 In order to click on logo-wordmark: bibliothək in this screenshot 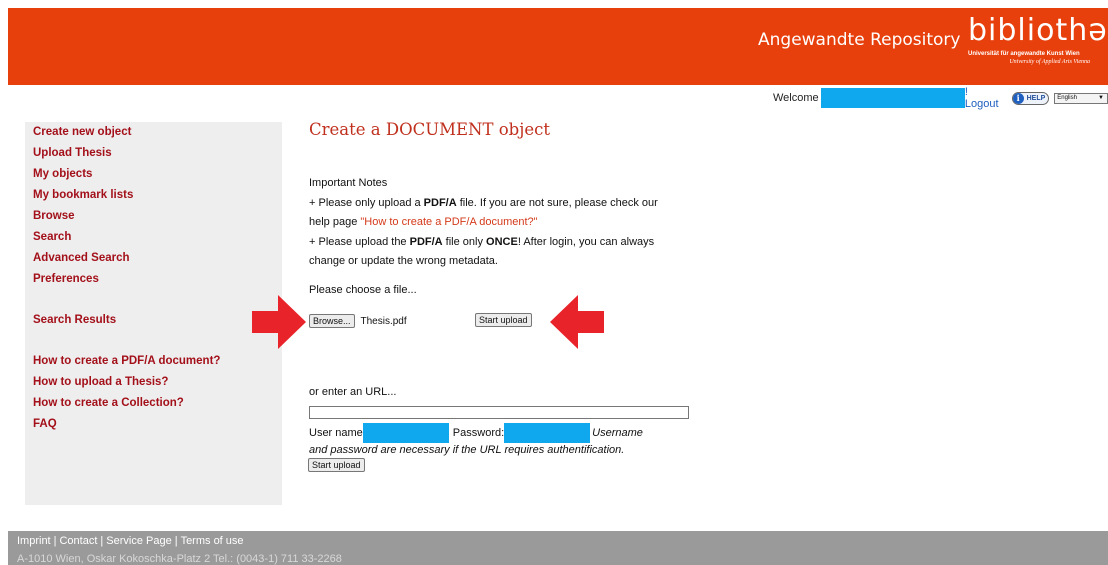, I will do `click(1038, 30)`.